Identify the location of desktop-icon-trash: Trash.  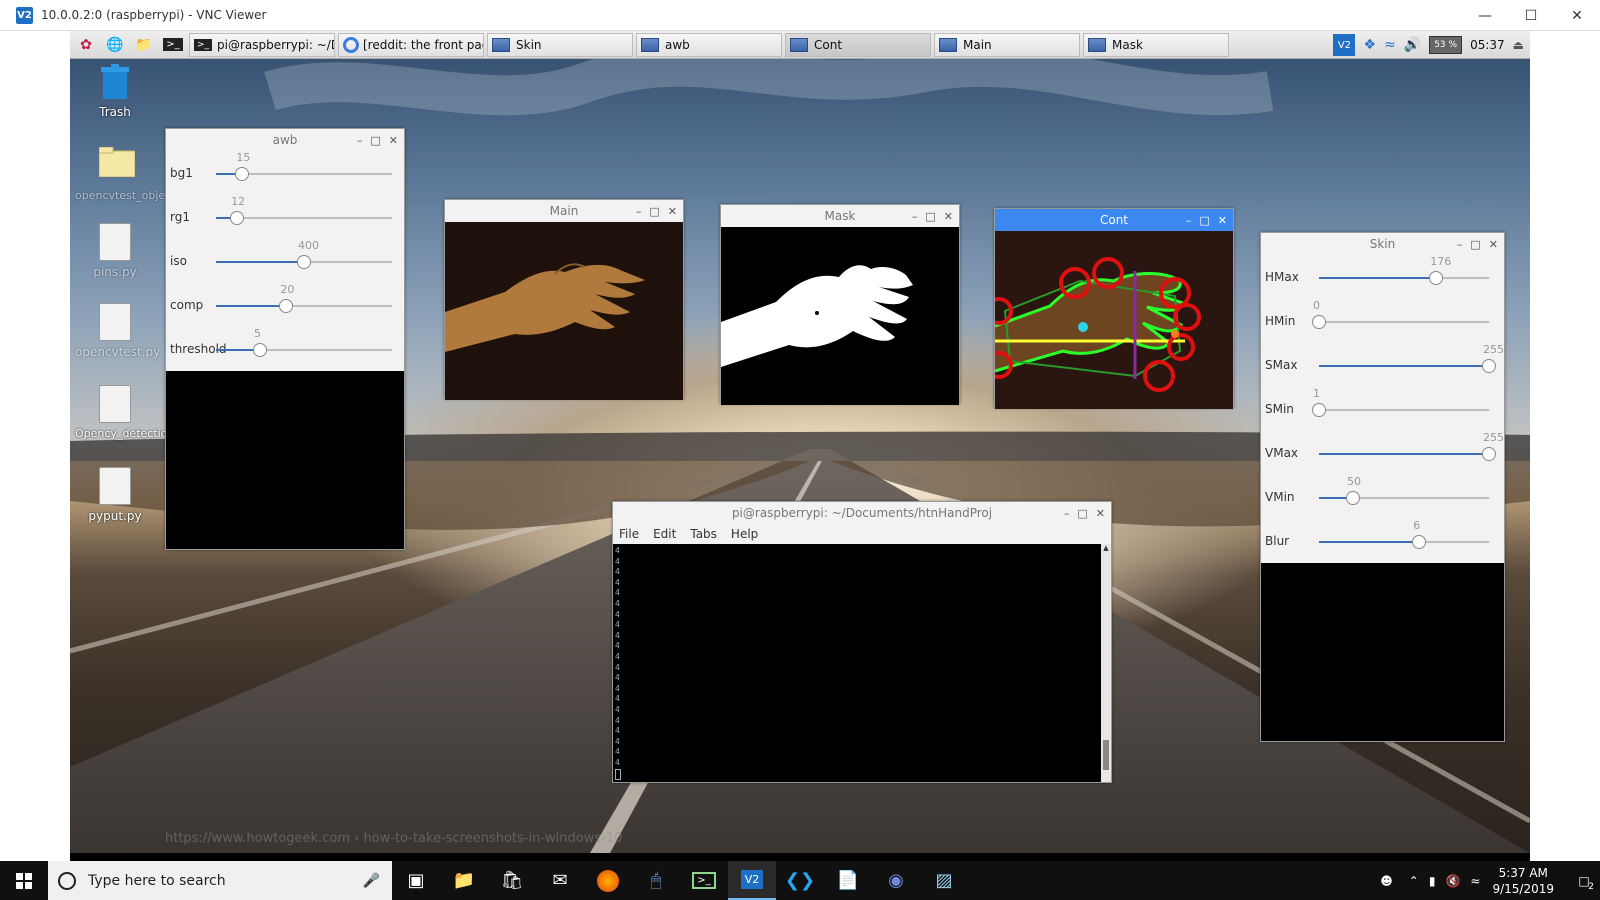
(115, 91).